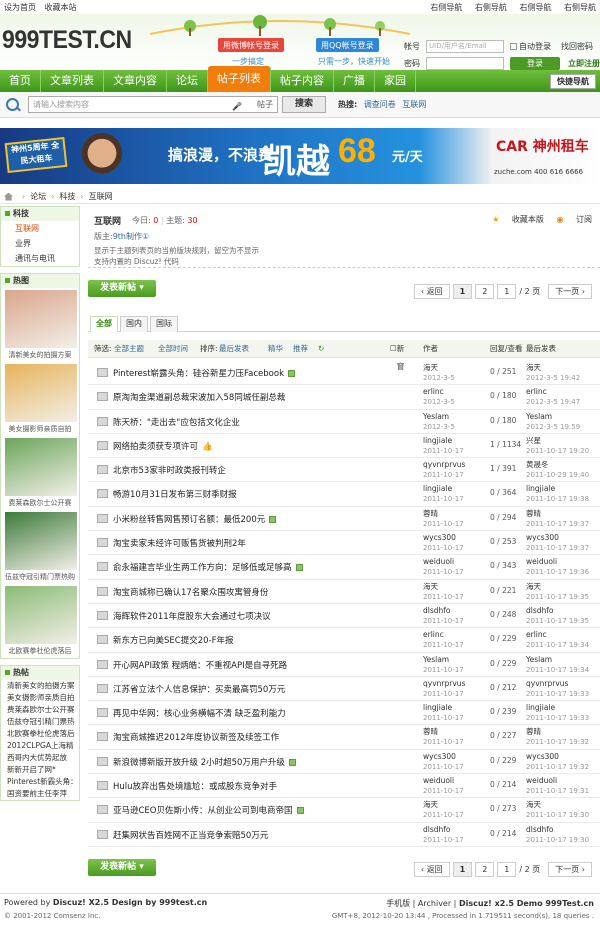 The width and height of the screenshot is (600, 937). What do you see at coordinates (537, 464) in the screenshot?
I see `last-poster-link: 黄晟冬` at bounding box center [537, 464].